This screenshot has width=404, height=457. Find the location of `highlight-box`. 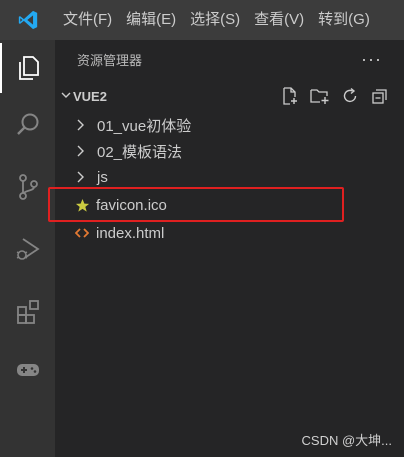

highlight-box is located at coordinates (196, 204).